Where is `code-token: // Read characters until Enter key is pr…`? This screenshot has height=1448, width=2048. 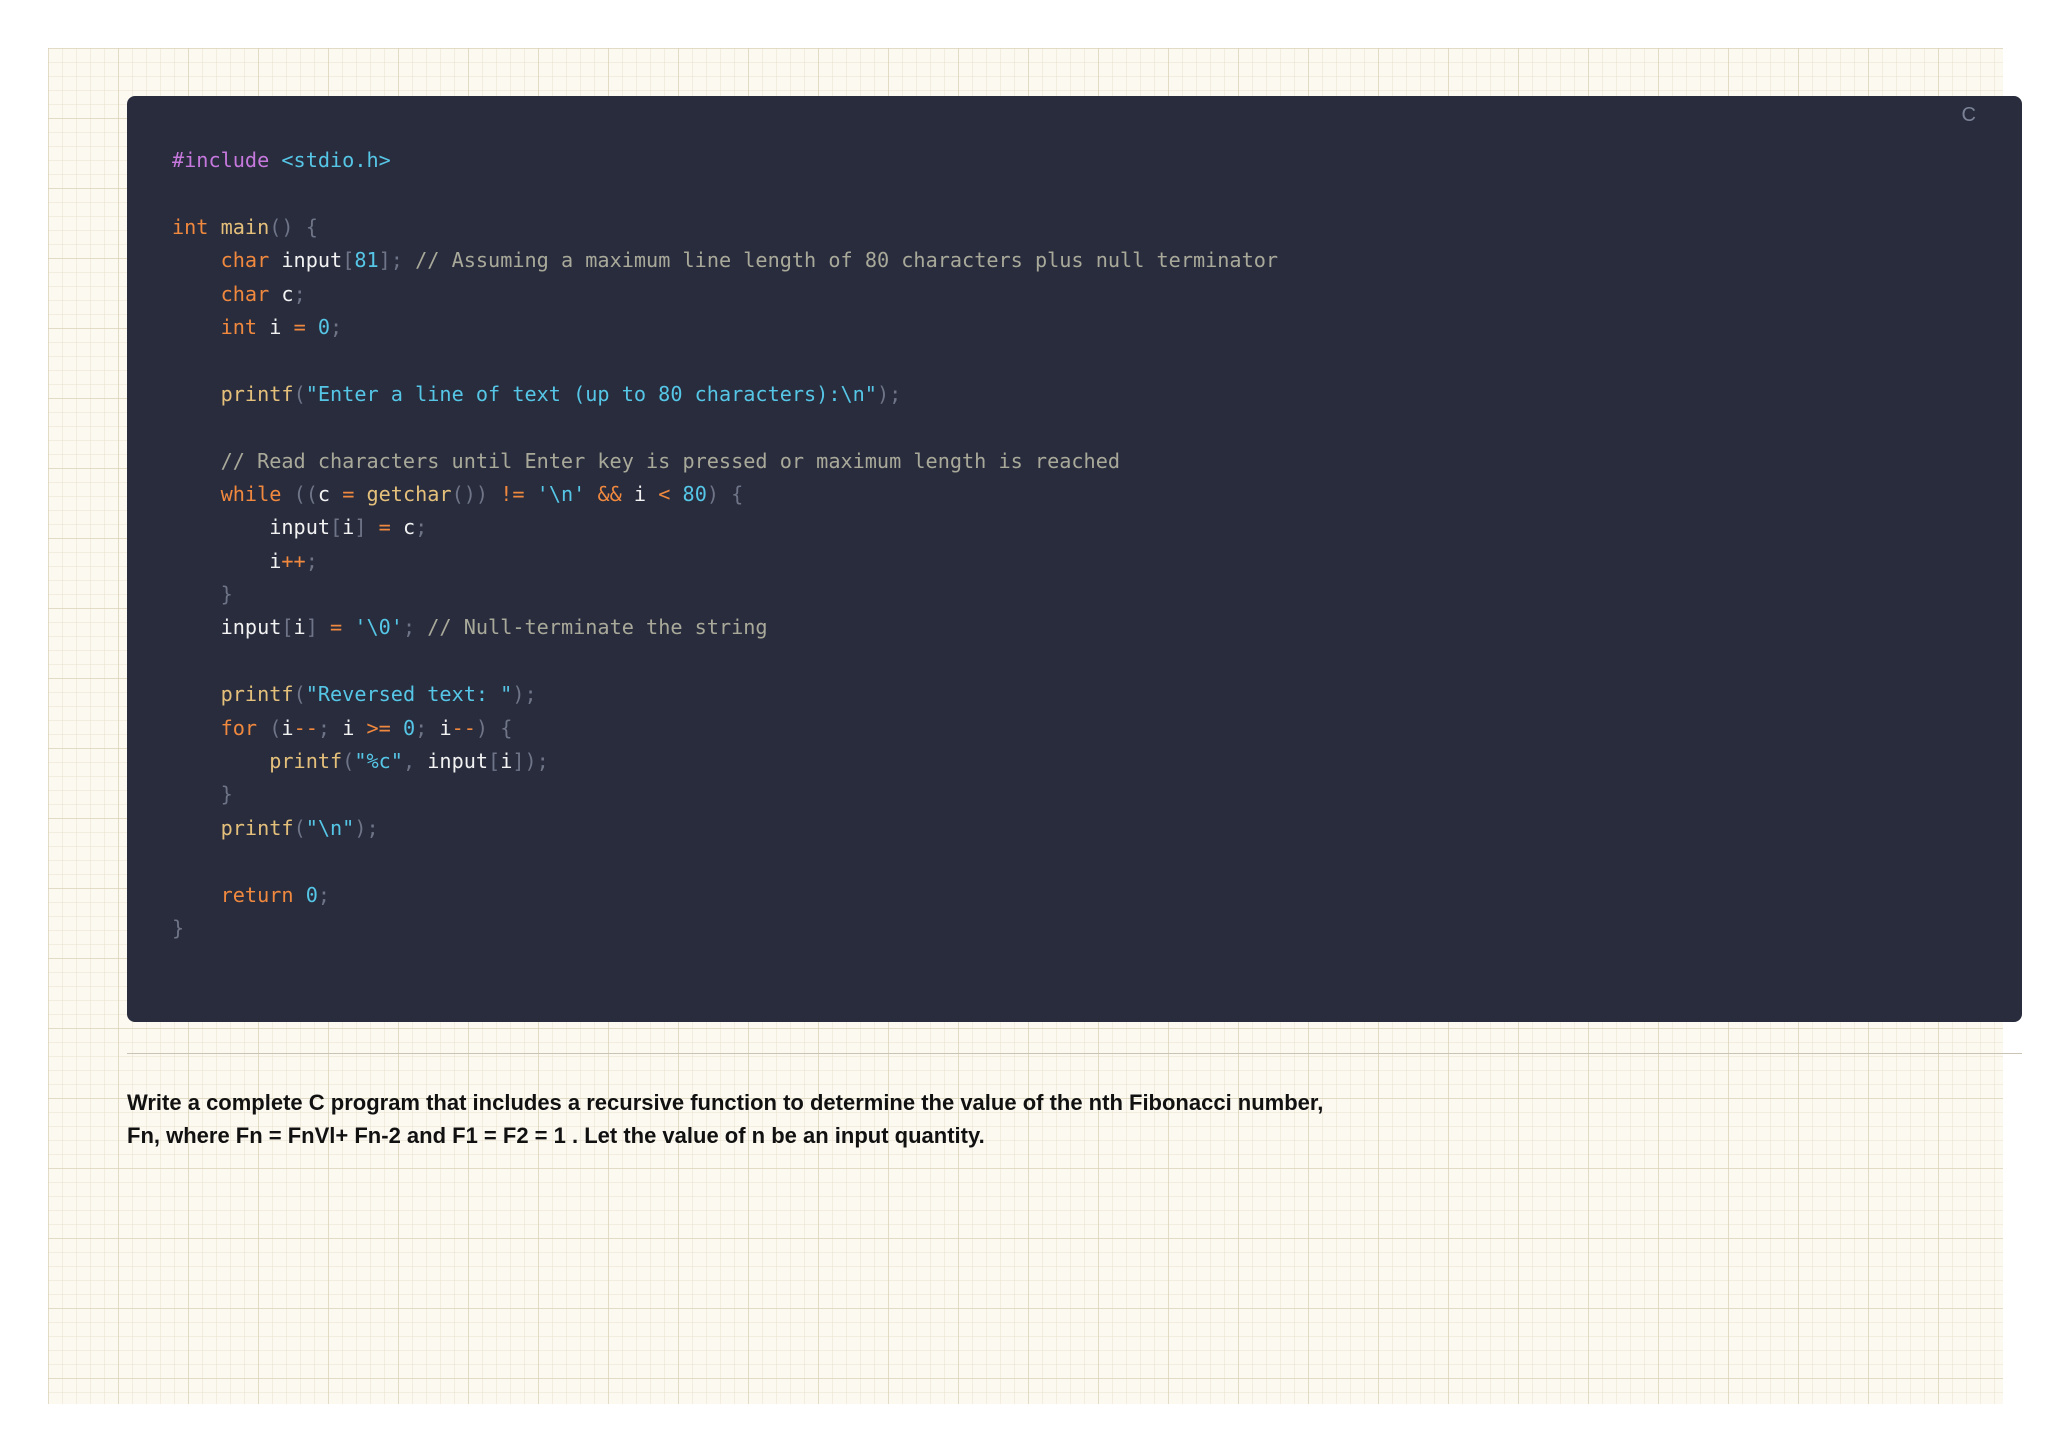
code-token: // Read characters until Enter key is pr… is located at coordinates (670, 460).